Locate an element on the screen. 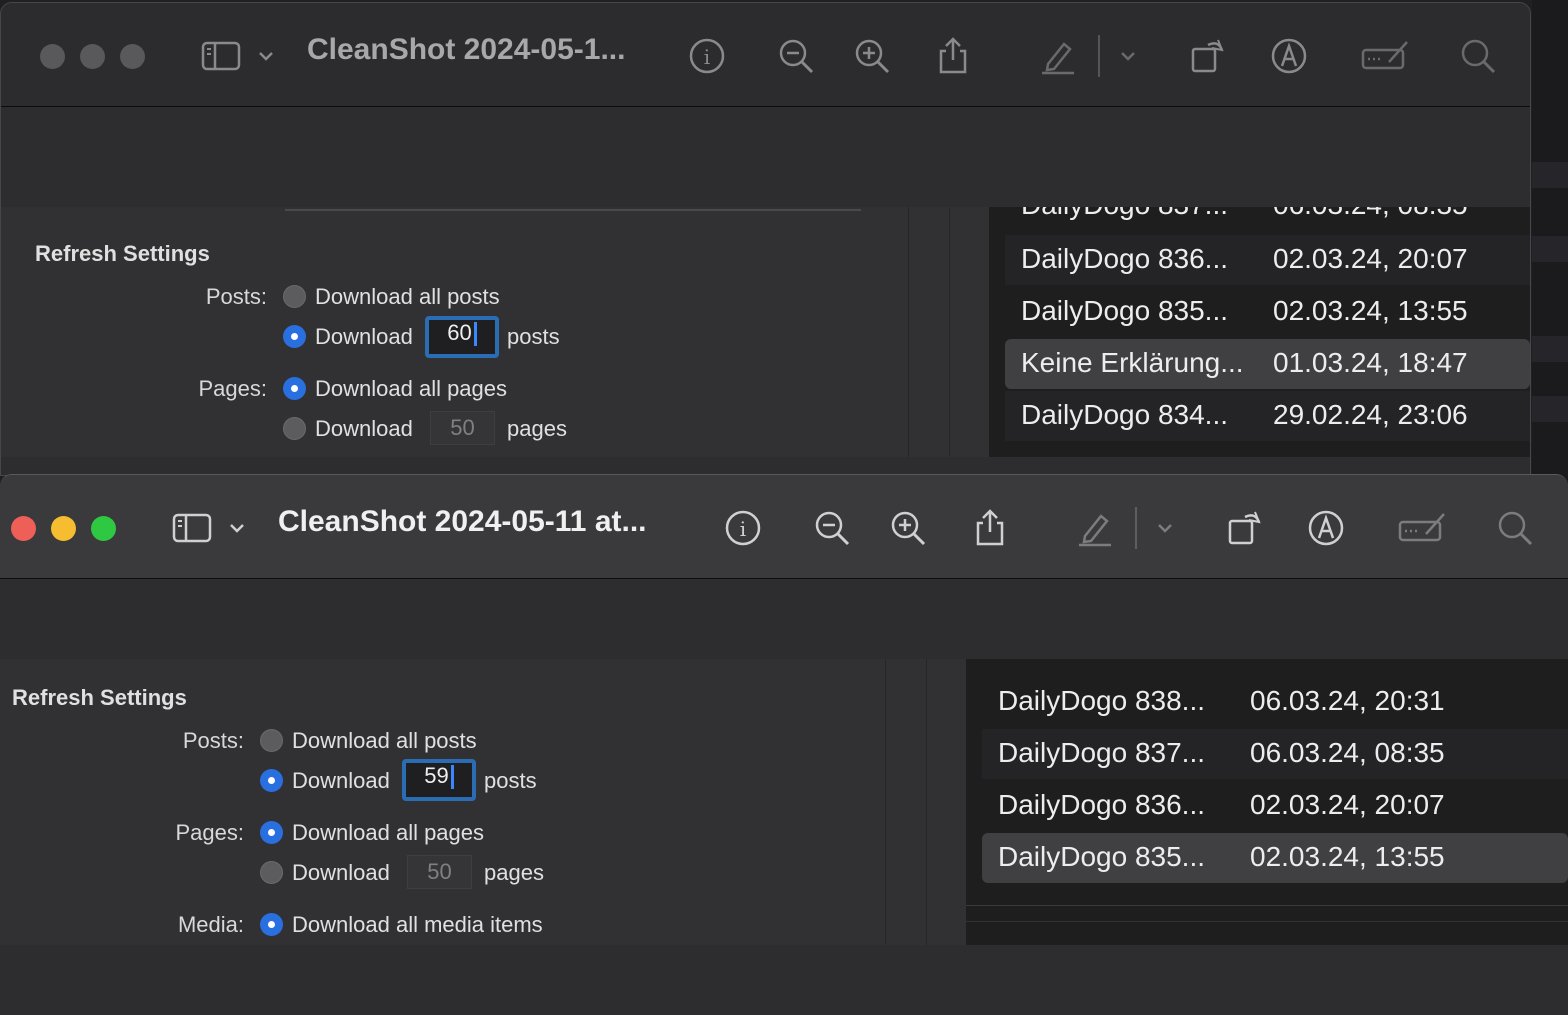  posts-count-input: 60 is located at coordinates (462, 337).